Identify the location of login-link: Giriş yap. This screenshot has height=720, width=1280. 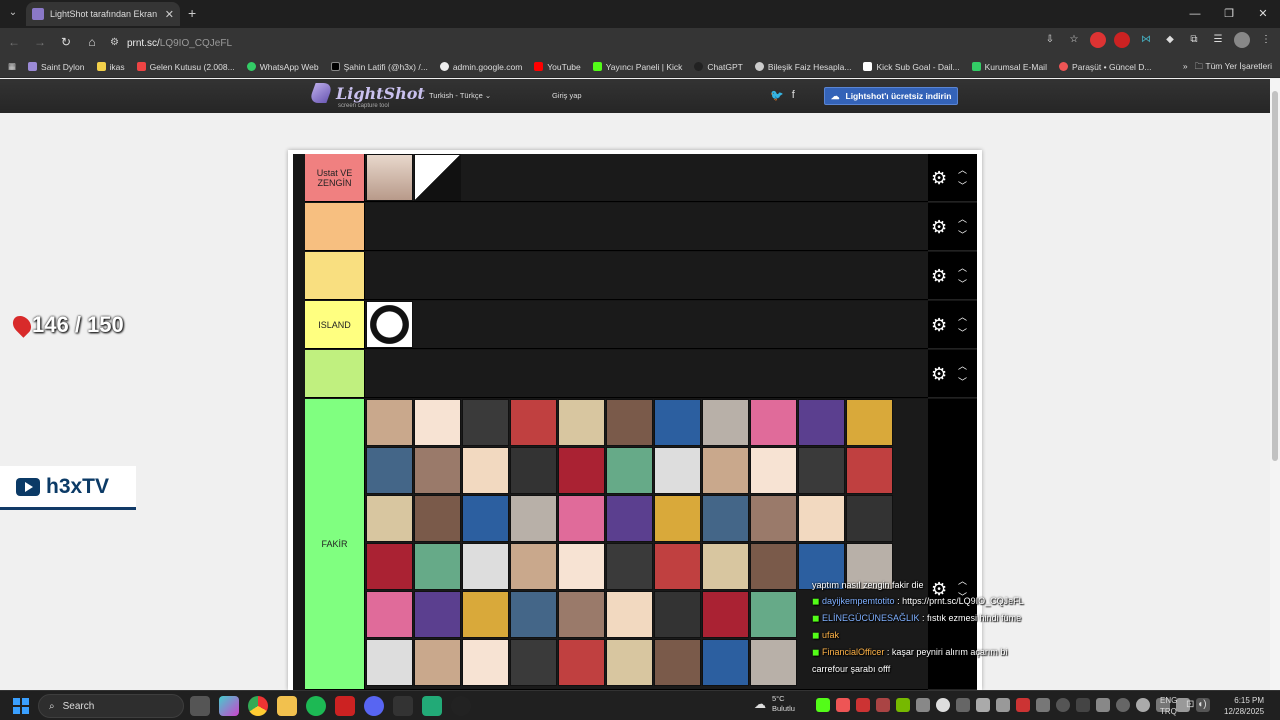
(567, 95).